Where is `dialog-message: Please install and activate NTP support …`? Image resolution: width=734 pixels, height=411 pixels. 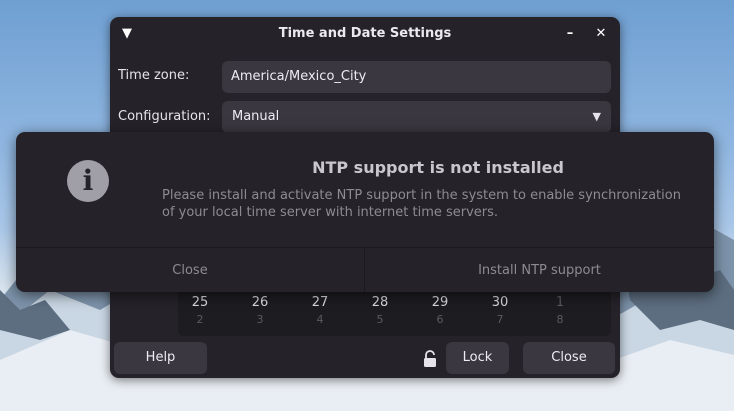 dialog-message: Please install and activate NTP support … is located at coordinates (421, 204).